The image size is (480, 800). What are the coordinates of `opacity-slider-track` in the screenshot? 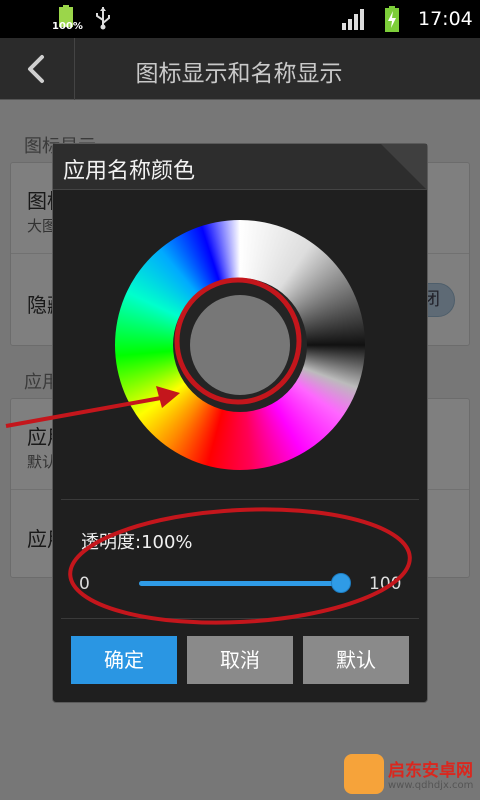 It's located at (240, 583).